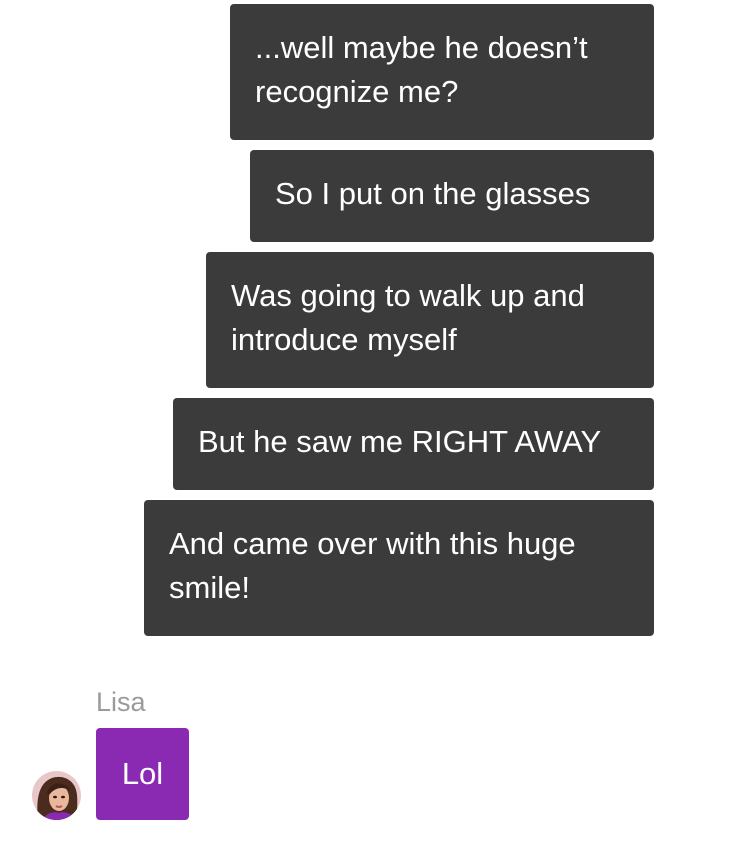  What do you see at coordinates (400, 441) in the screenshot?
I see `message-text: But he saw me RIGHT AWAY` at bounding box center [400, 441].